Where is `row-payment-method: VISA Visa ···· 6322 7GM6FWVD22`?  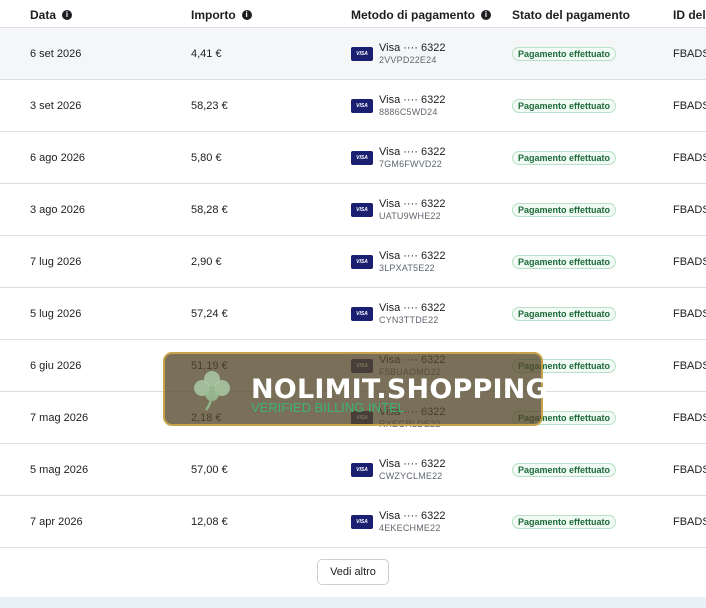 row-payment-method: VISA Visa ···· 6322 7GM6FWVD22 is located at coordinates (398, 158).